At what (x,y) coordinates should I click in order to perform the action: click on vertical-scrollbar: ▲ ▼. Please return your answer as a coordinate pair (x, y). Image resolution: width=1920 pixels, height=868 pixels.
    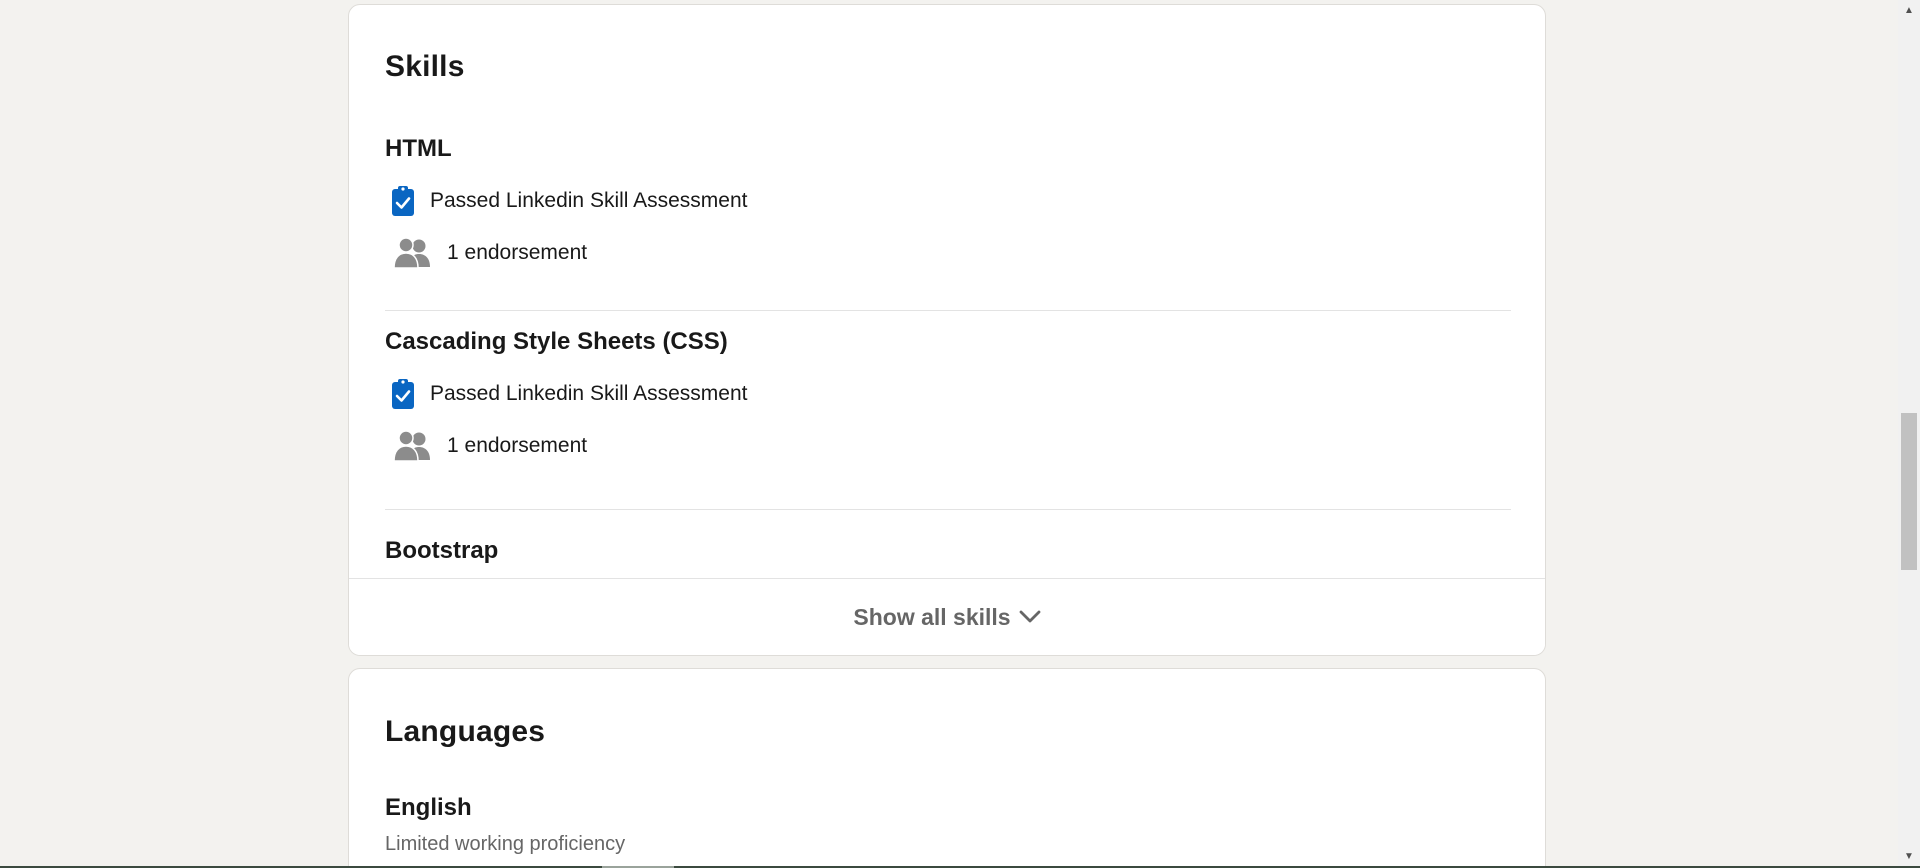
    Looking at the image, I should click on (1909, 433).